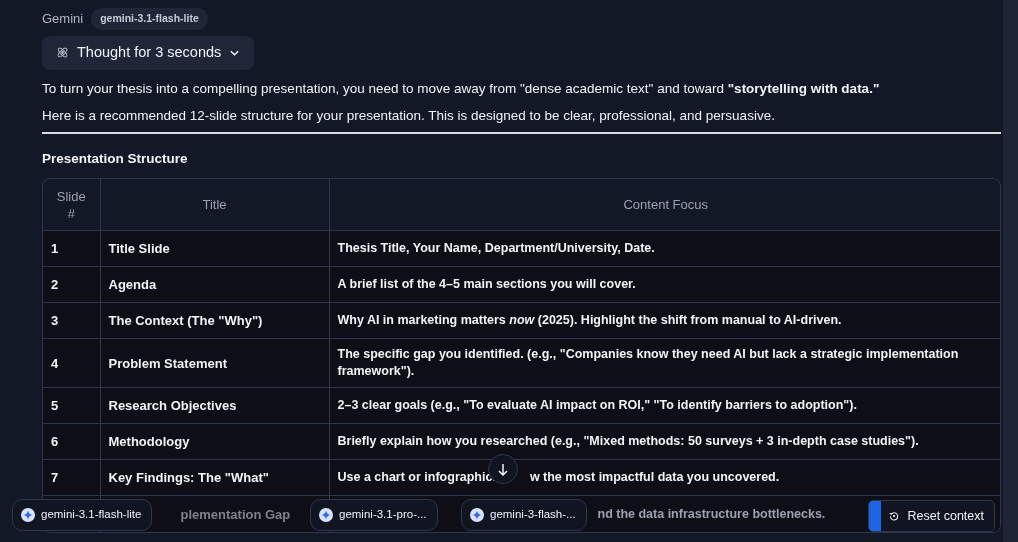 The image size is (1018, 542). What do you see at coordinates (71, 248) in the screenshot?
I see `table-cell: 1` at bounding box center [71, 248].